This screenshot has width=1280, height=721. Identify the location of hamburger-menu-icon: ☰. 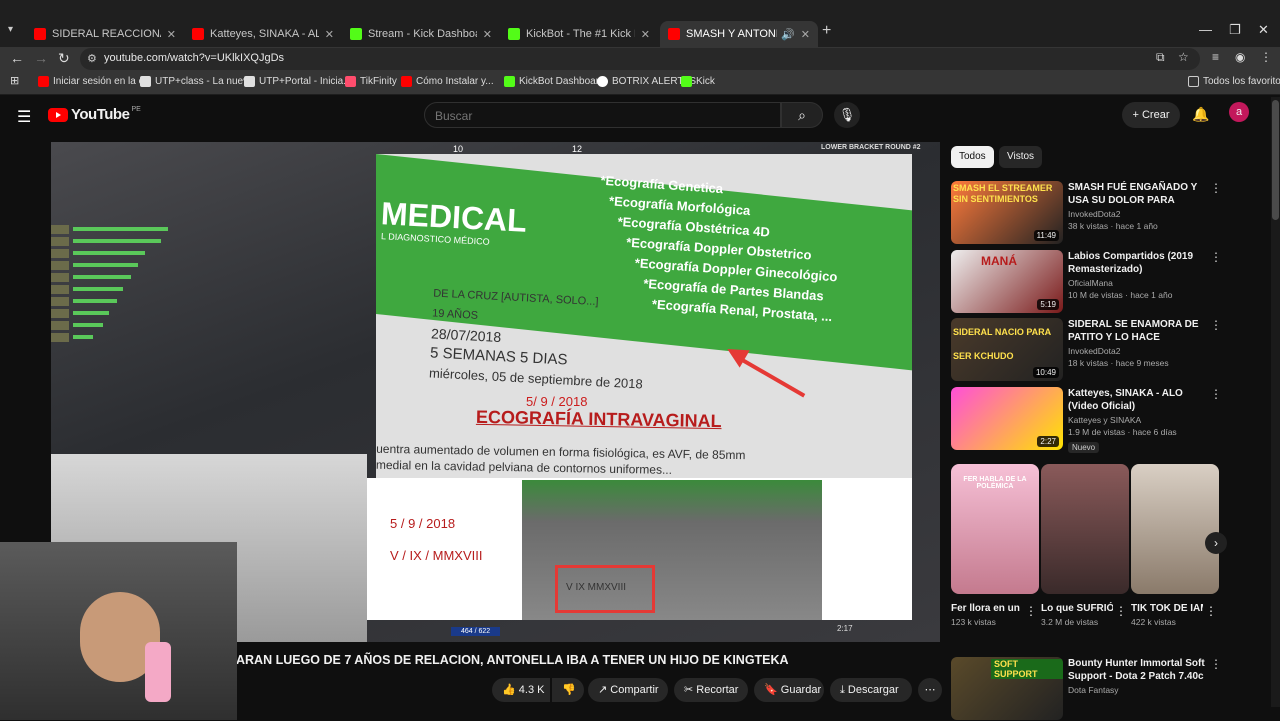
(24, 117).